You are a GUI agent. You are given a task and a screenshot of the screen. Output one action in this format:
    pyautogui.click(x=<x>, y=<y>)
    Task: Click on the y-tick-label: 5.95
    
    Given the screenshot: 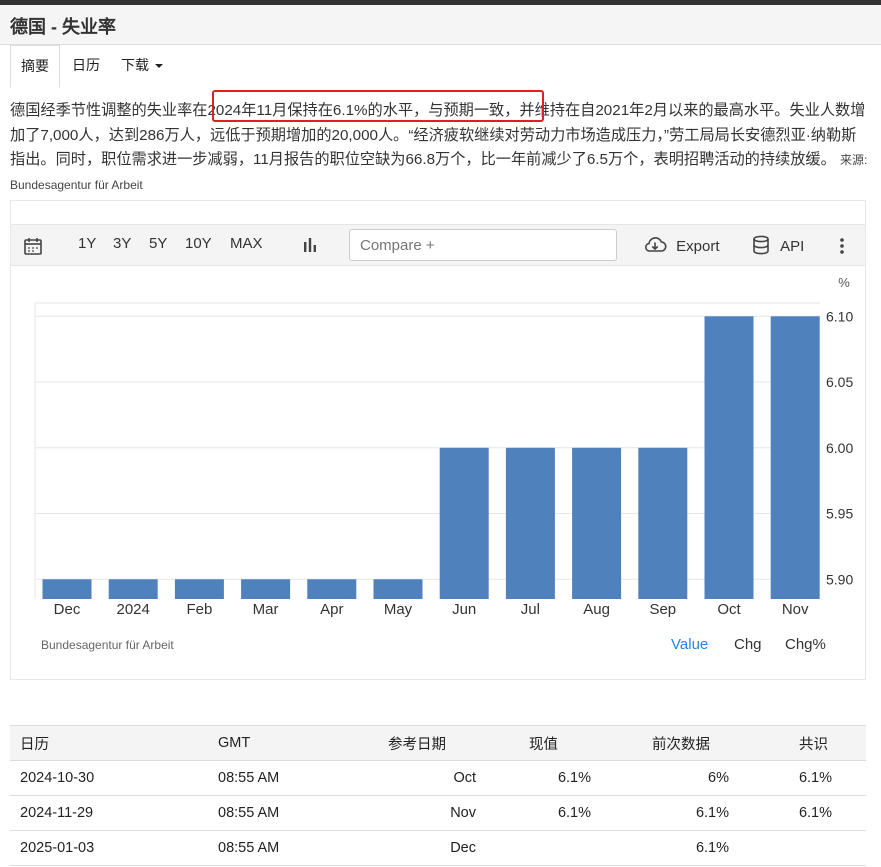 What is the action you would take?
    pyautogui.click(x=839, y=514)
    